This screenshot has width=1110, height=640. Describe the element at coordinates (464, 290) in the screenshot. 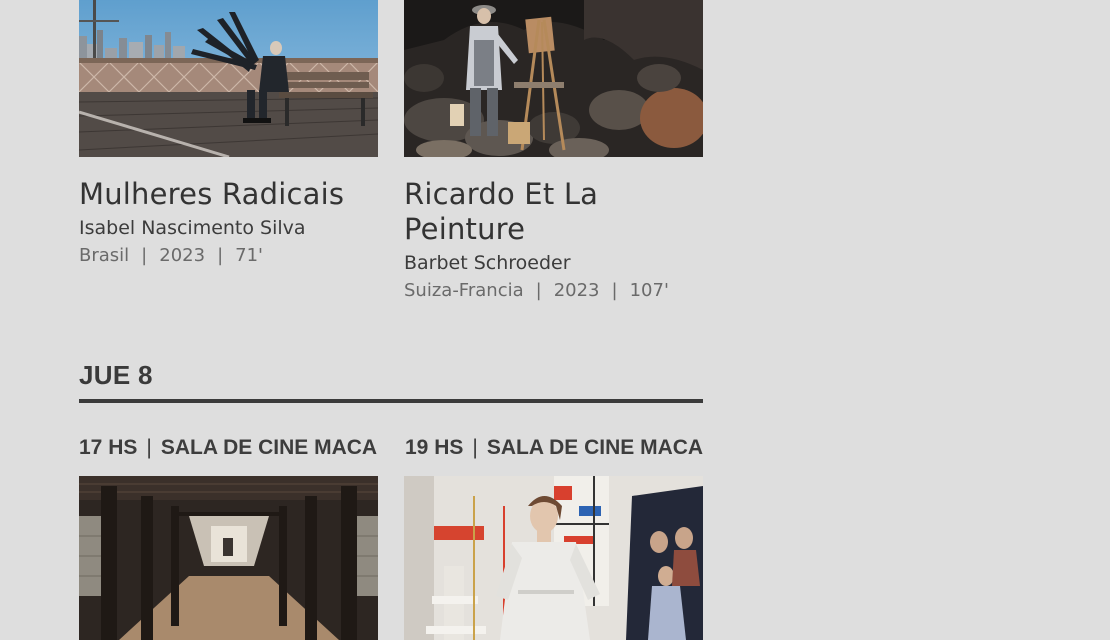

I see `film-country: Suiza-Francia` at that location.